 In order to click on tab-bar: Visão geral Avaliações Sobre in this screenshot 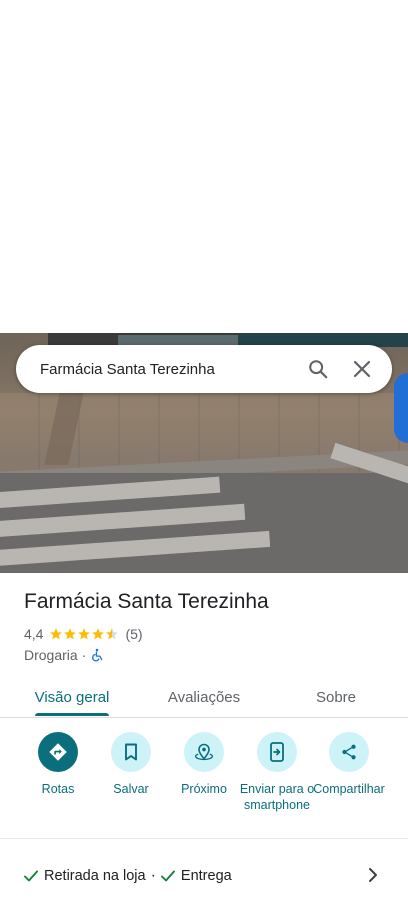, I will do `click(204, 697)`.